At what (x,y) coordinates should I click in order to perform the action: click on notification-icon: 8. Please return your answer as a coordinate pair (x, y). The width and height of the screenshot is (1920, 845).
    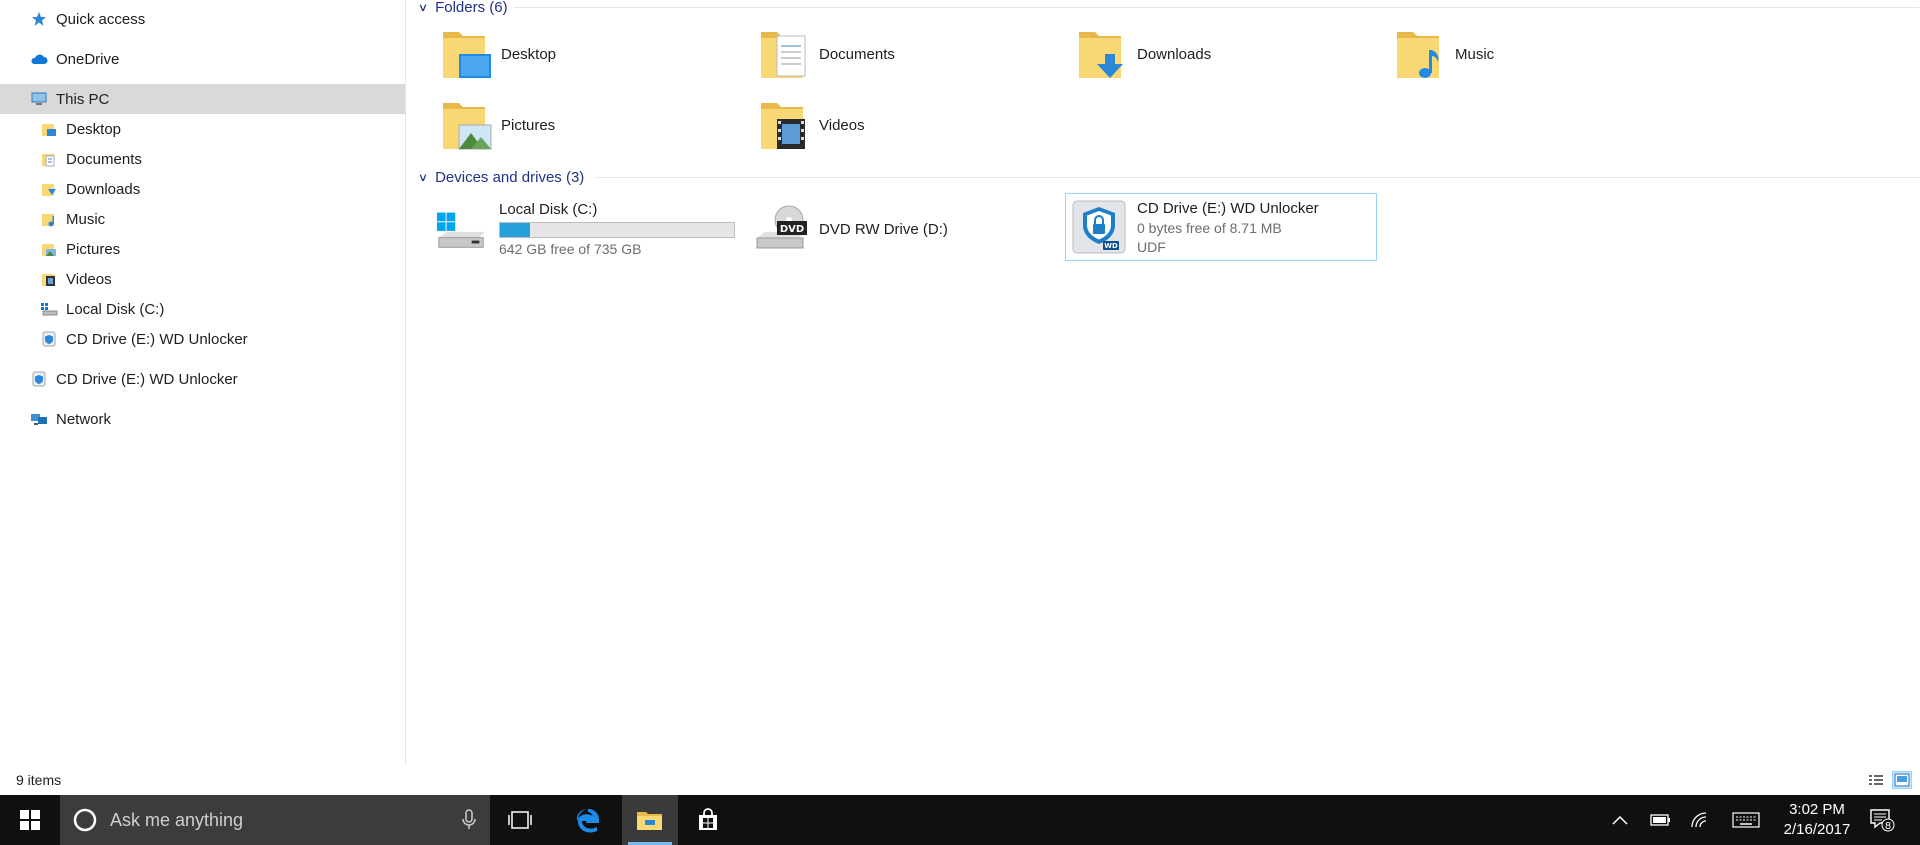
    Looking at the image, I should click on (1882, 820).